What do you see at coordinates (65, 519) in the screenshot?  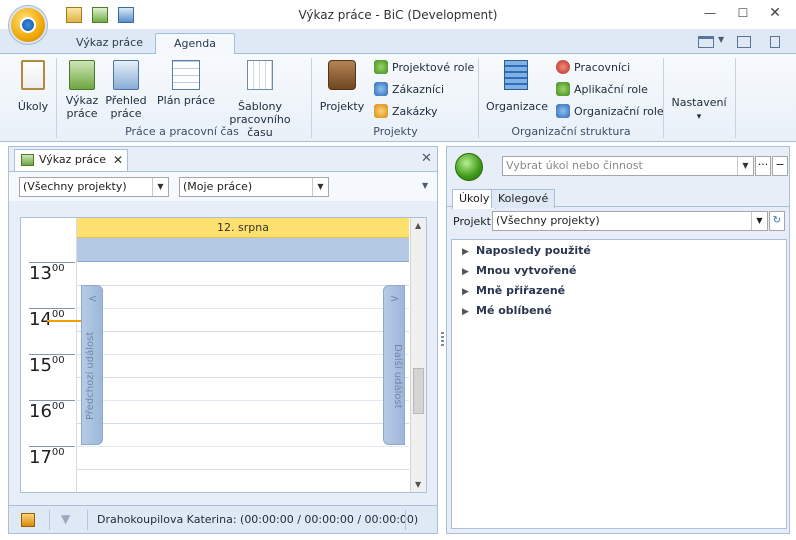 I see `filter-icon: ▼` at bounding box center [65, 519].